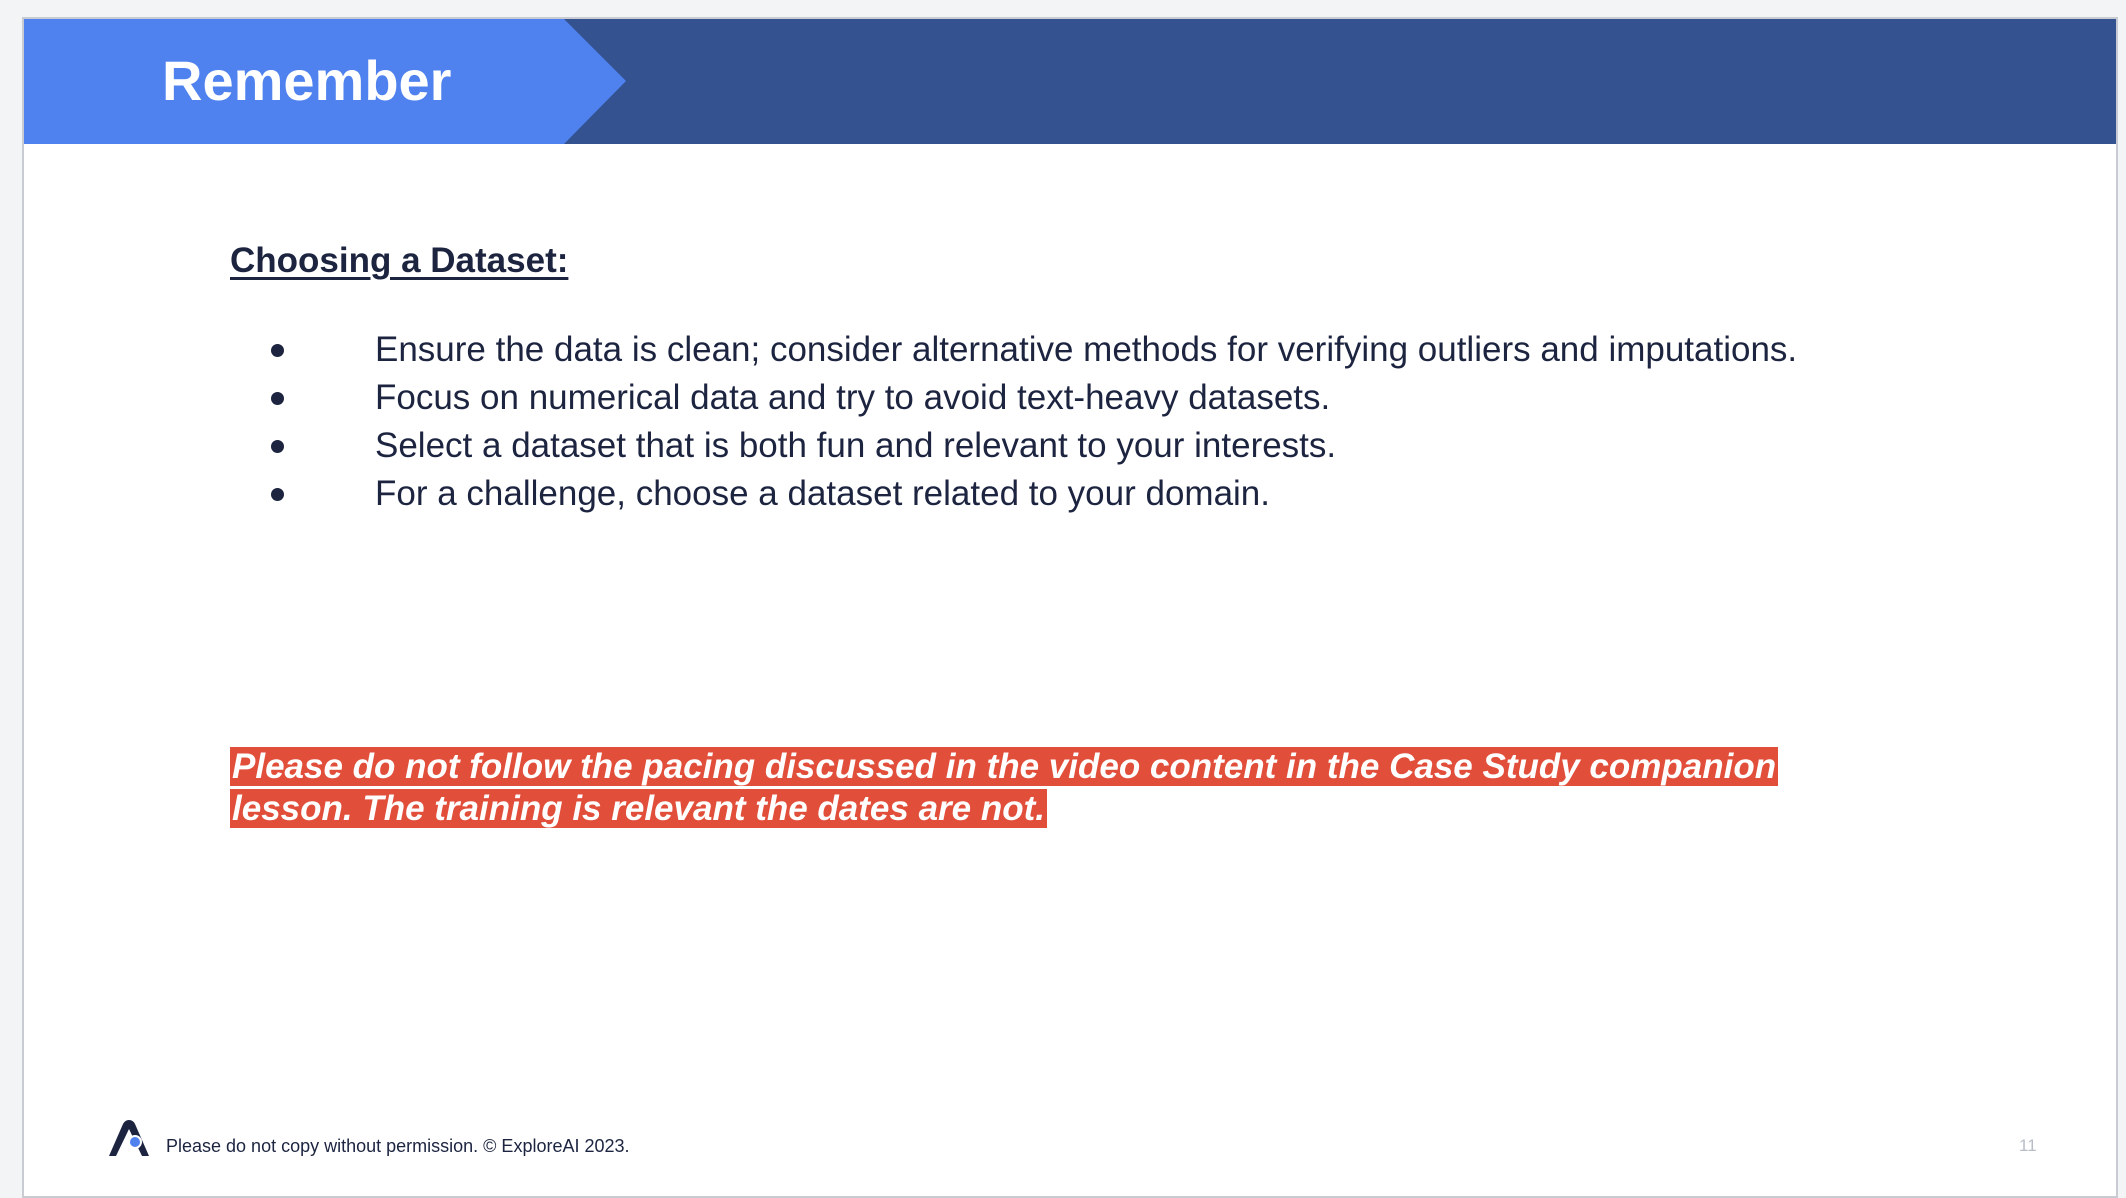 This screenshot has width=2126, height=1198. What do you see at coordinates (129, 1138) in the screenshot?
I see `explore-ai-logo-icon` at bounding box center [129, 1138].